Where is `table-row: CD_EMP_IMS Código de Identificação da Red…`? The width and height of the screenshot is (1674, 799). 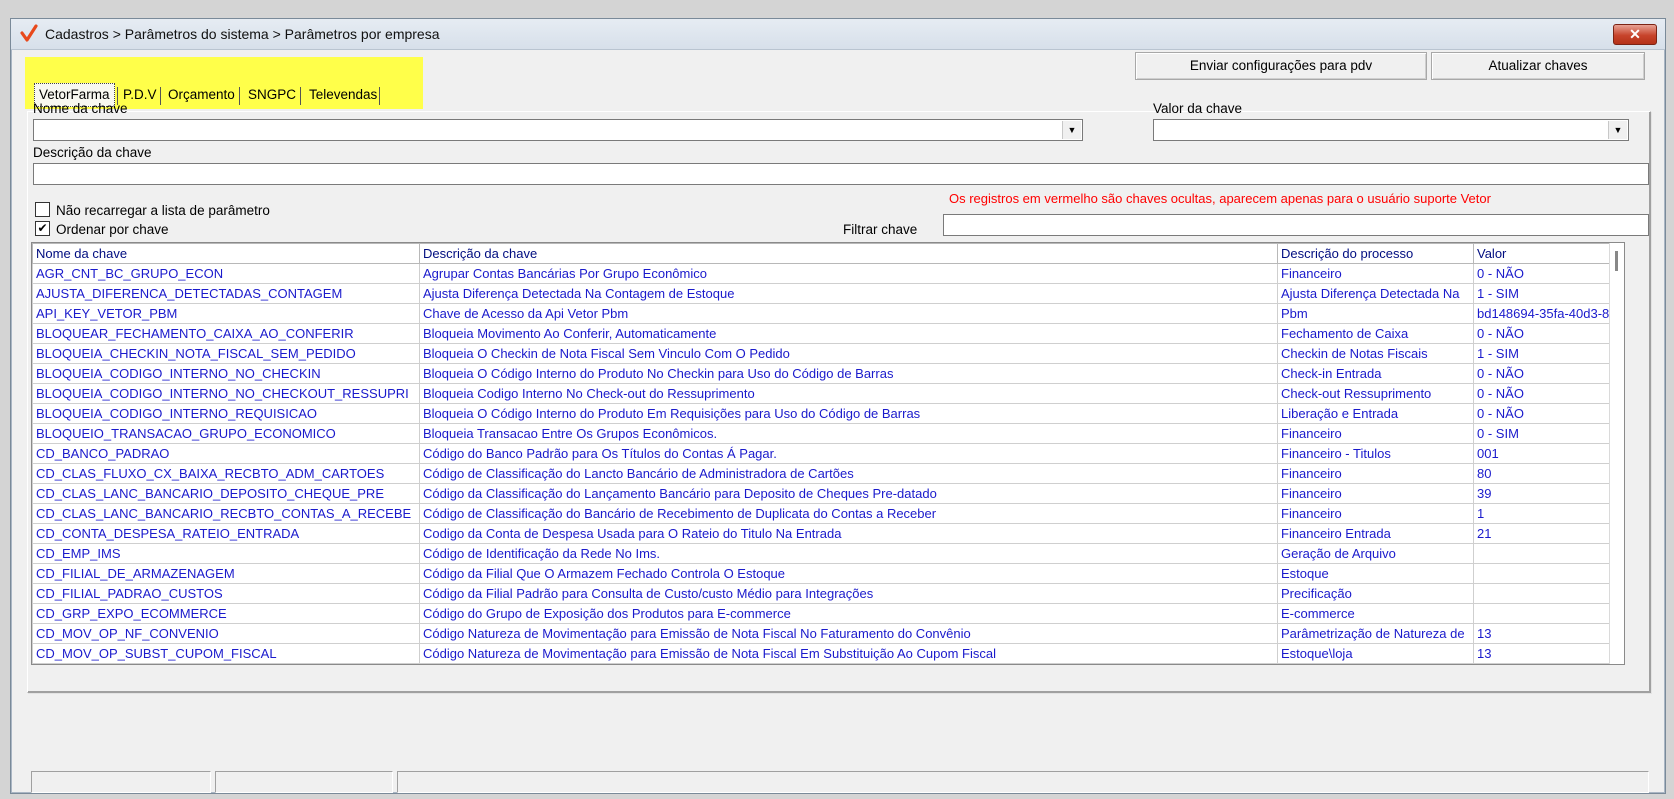 table-row: CD_EMP_IMS Código de Identificação da Red… is located at coordinates (821, 553).